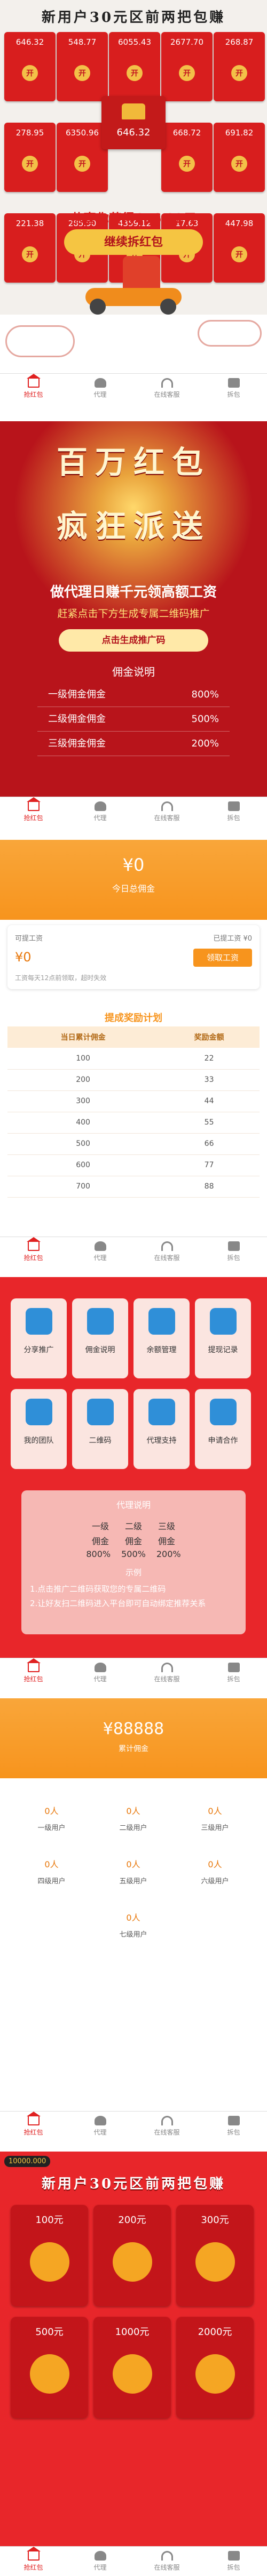 This screenshot has height=2576, width=267. Describe the element at coordinates (187, 66) in the screenshot. I see `envelope: 2677.70 开` at that location.